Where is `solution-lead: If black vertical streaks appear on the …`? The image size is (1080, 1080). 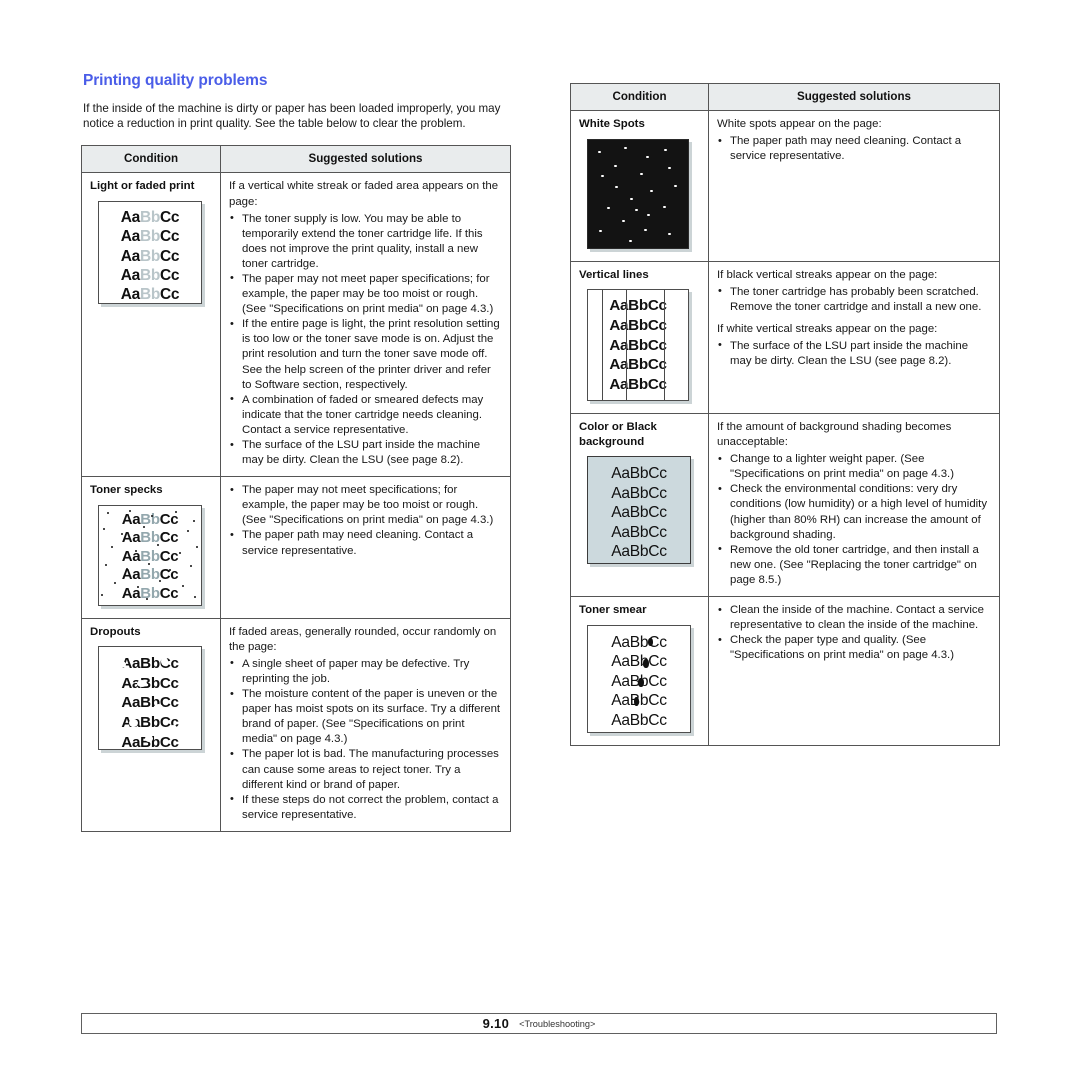 solution-lead: If black vertical streaks appear on the … is located at coordinates (827, 274).